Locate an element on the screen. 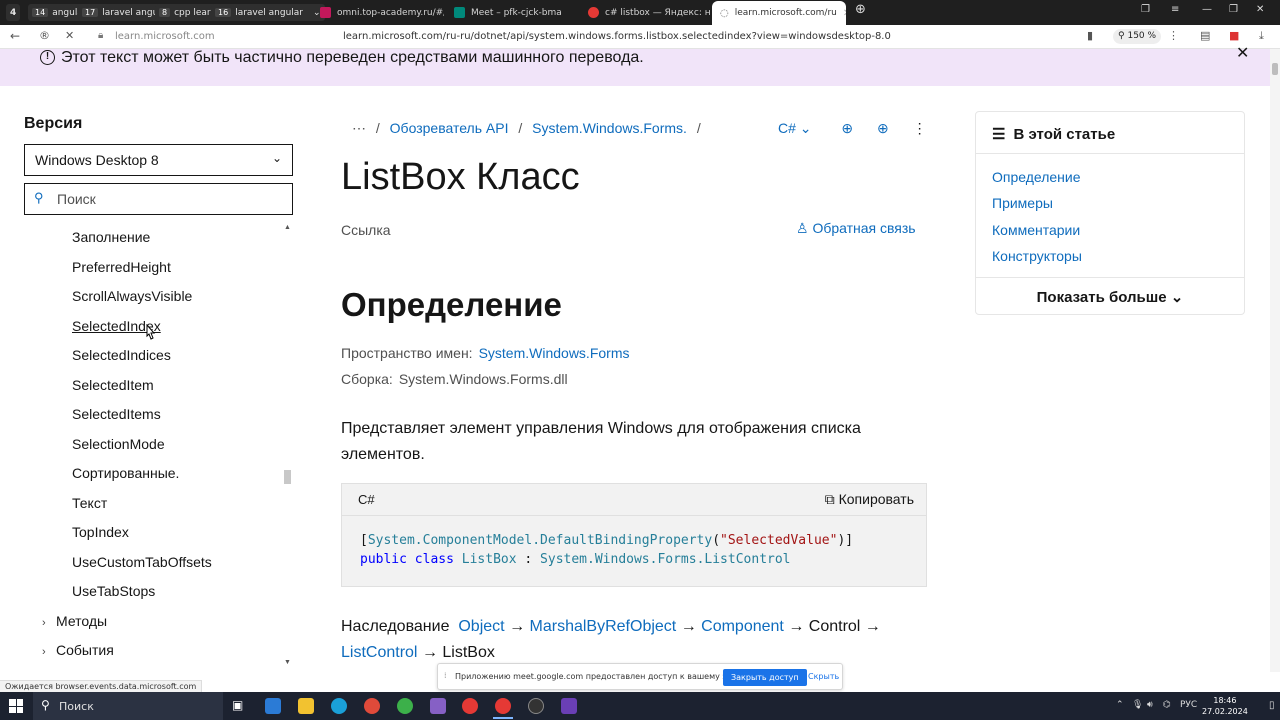 This screenshot has width=1280, height=720. article-link-remarks: Комментарии is located at coordinates (1036, 230).